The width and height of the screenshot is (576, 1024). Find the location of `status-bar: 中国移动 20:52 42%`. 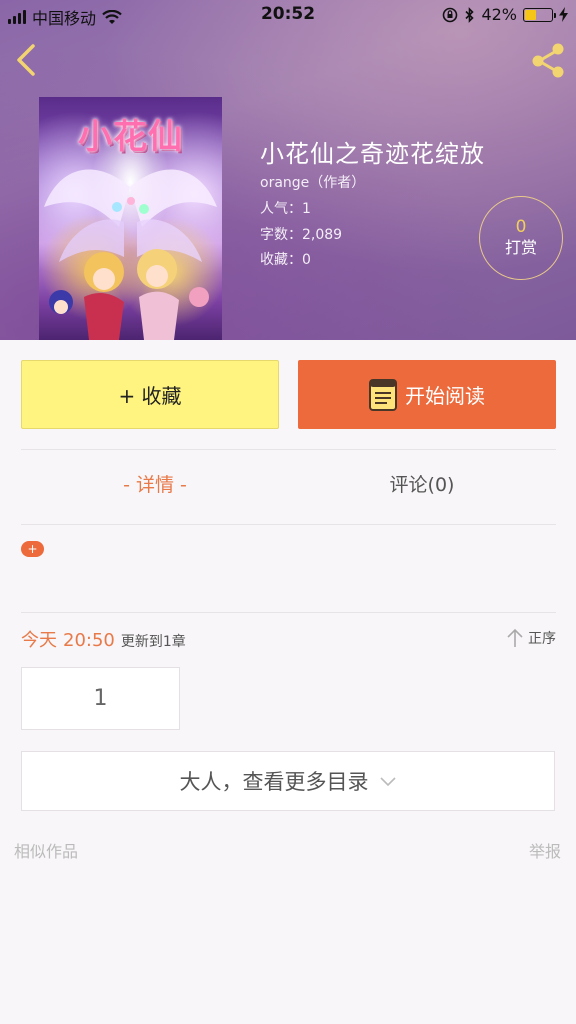

status-bar: 中国移动 20:52 42% is located at coordinates (288, 15).